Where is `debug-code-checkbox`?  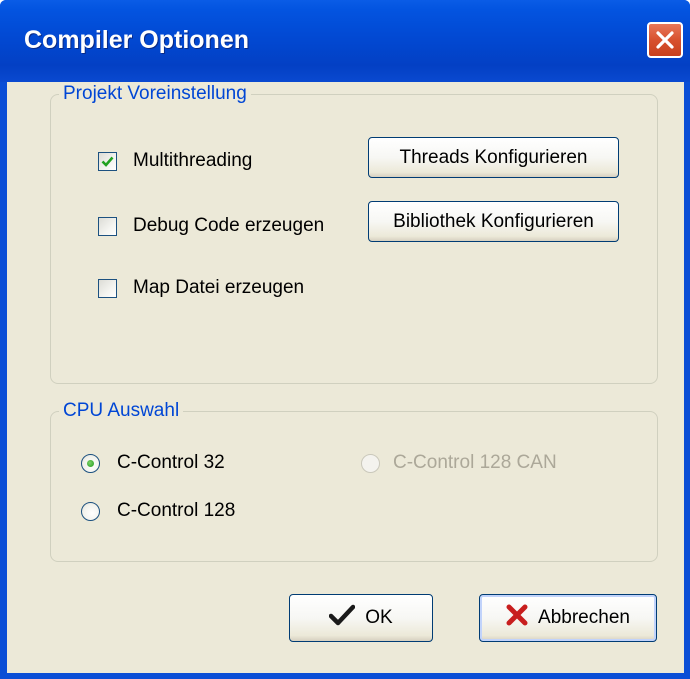 debug-code-checkbox is located at coordinates (107, 226).